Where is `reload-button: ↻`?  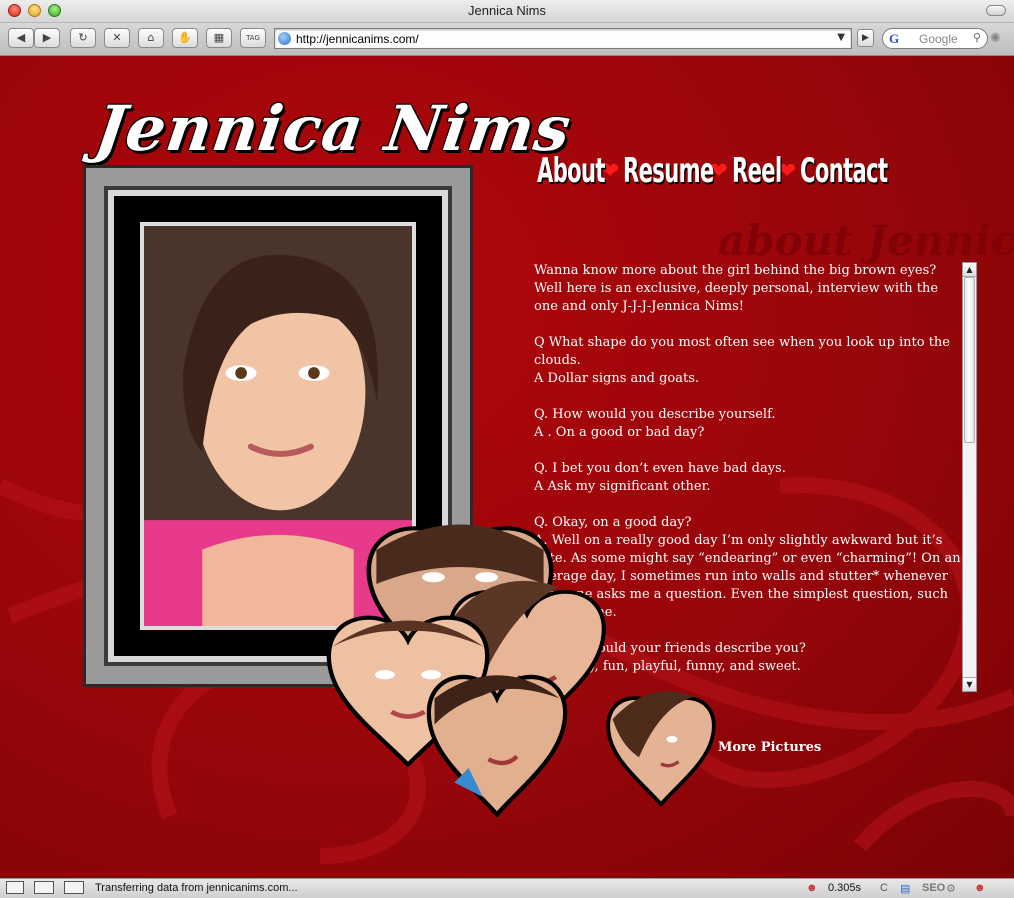
reload-button: ↻ is located at coordinates (83, 38).